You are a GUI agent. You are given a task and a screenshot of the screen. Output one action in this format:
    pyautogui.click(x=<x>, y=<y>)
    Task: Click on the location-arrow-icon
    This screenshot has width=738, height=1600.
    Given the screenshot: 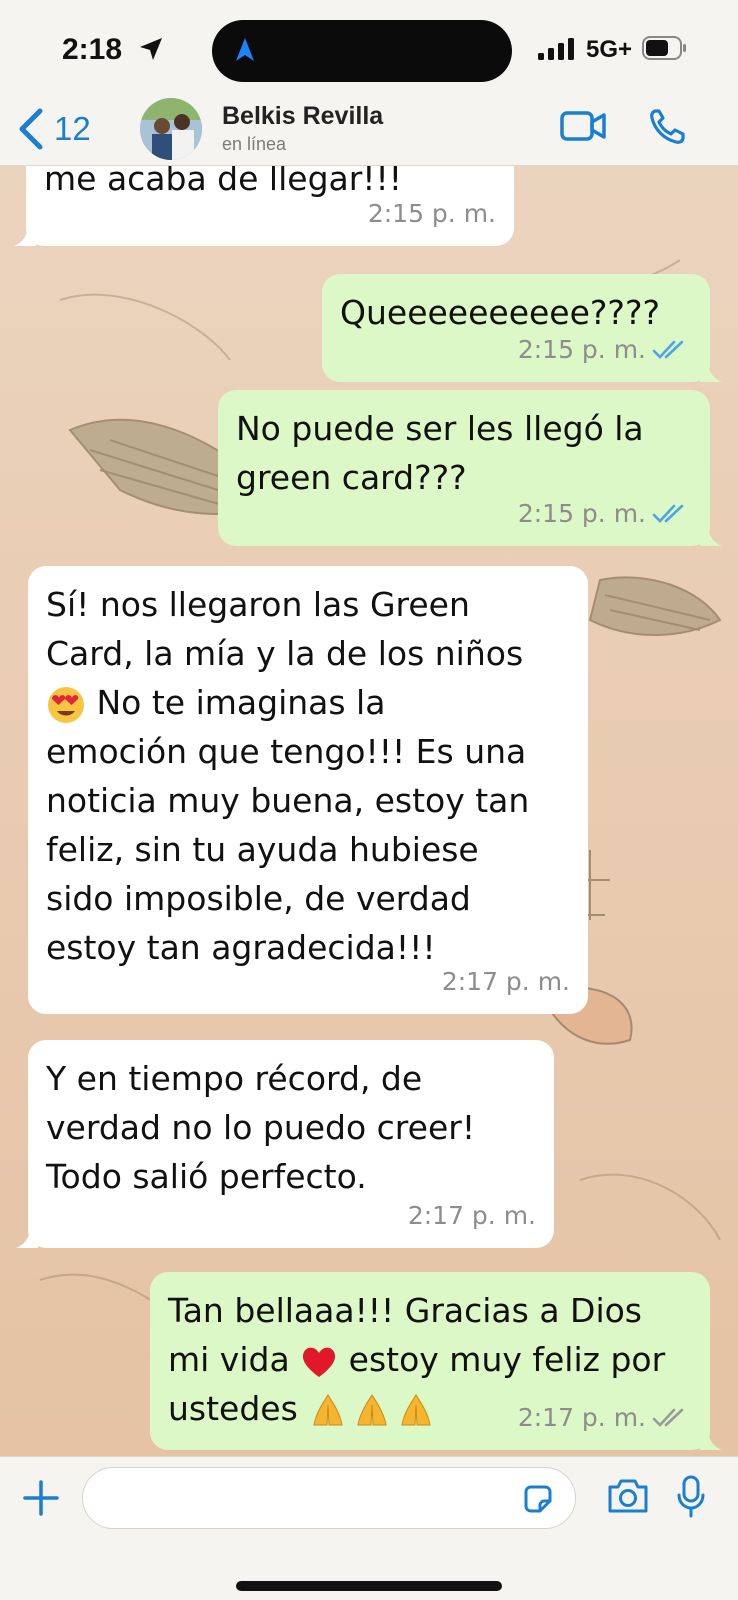 What is the action you would take?
    pyautogui.click(x=151, y=49)
    